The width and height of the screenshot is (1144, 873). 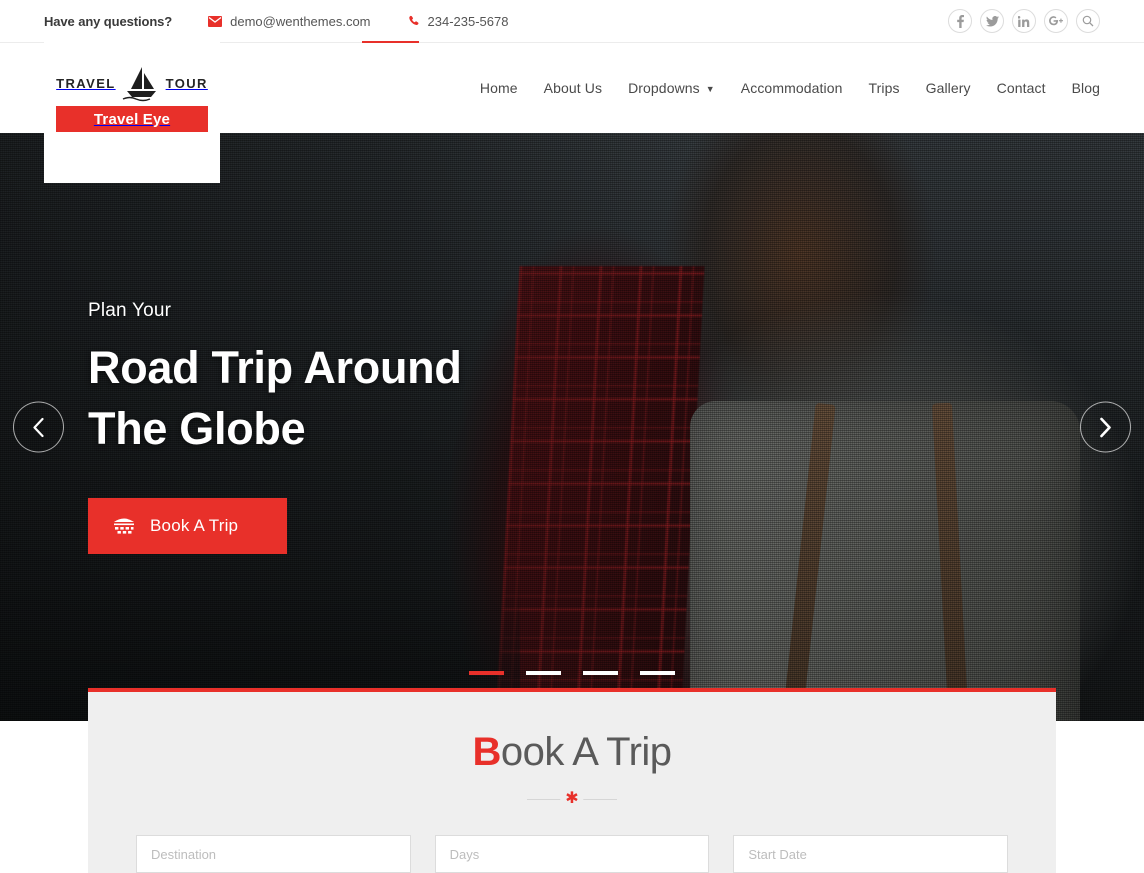 I want to click on envelope-icon, so click(x=215, y=21).